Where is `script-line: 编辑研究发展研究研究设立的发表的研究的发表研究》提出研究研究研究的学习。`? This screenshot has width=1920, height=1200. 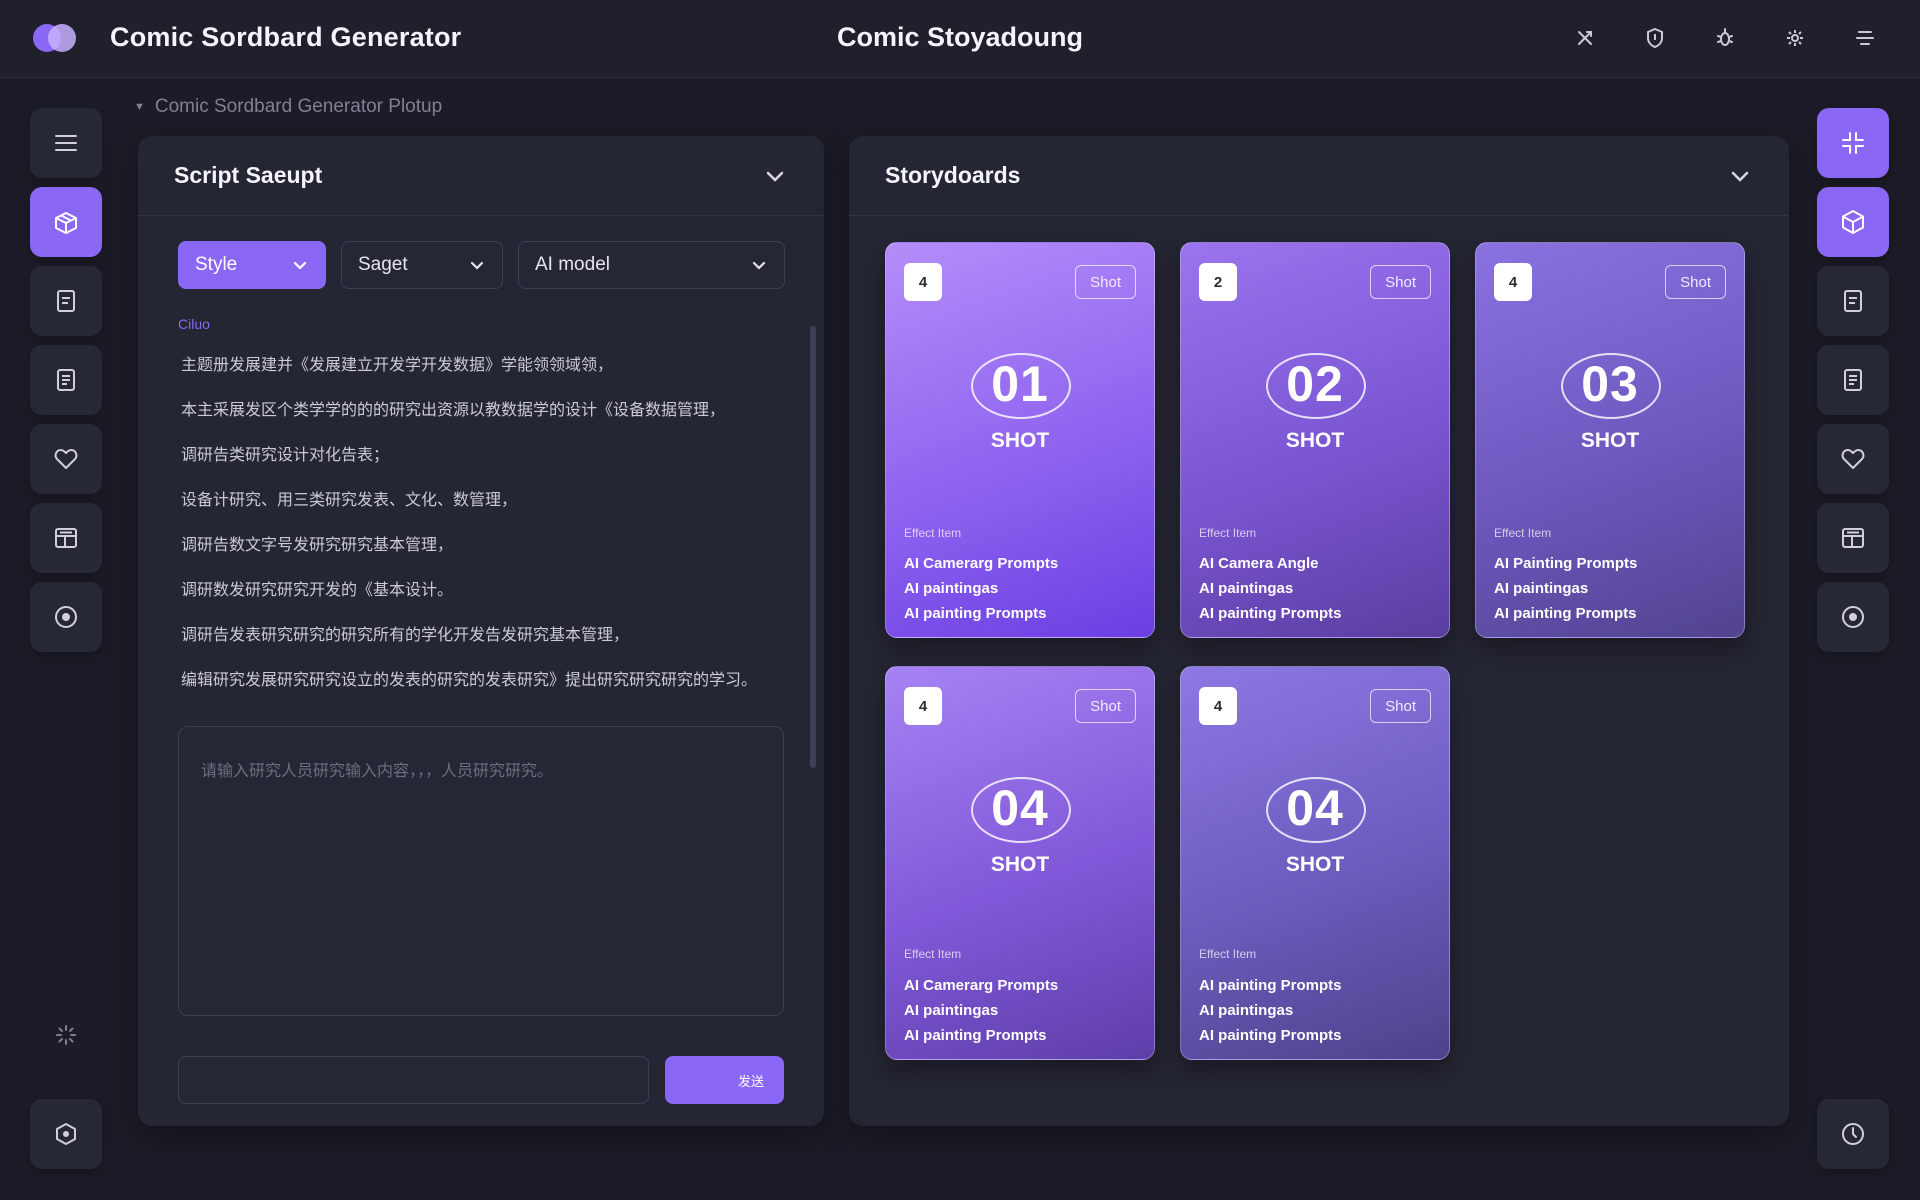
script-line: 编辑研究发展研究研究设立的发表的研究的发表研究》提出研究研究研究的学习。 is located at coordinates (469, 679).